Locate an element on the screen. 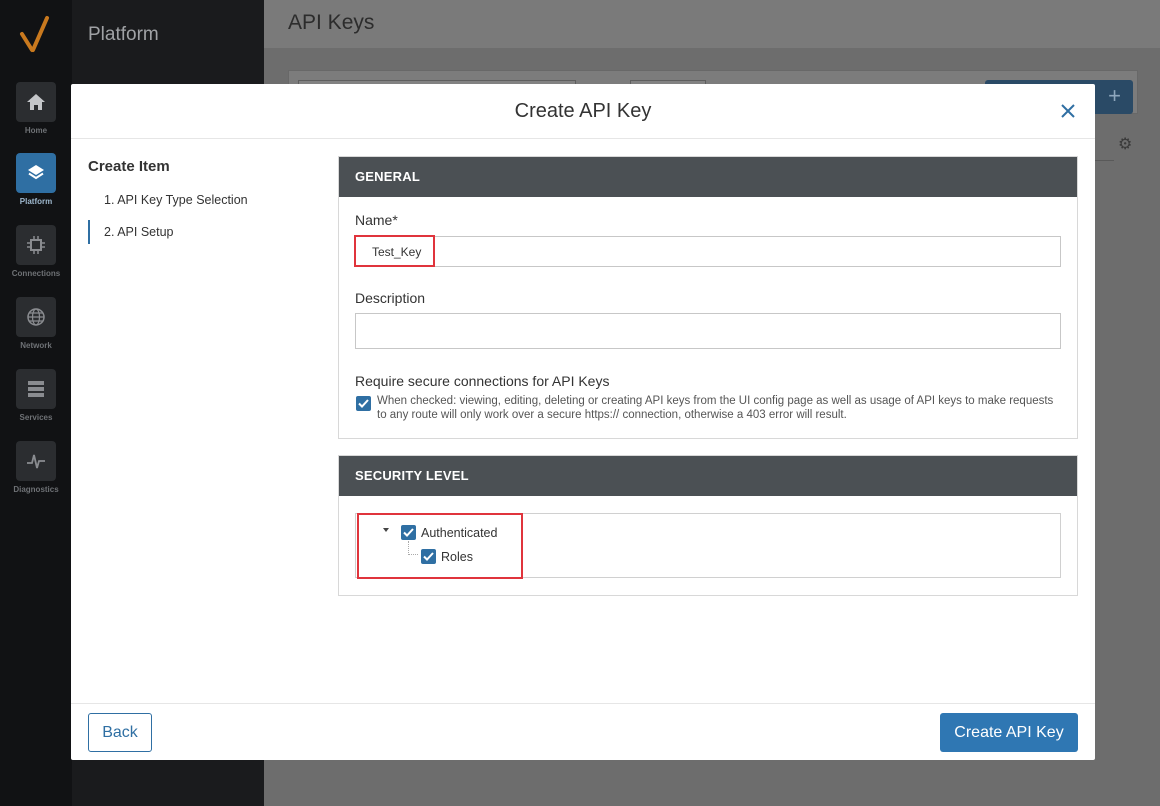 Image resolution: width=1160 pixels, height=806 pixels. tree-connector is located at coordinates (413, 548).